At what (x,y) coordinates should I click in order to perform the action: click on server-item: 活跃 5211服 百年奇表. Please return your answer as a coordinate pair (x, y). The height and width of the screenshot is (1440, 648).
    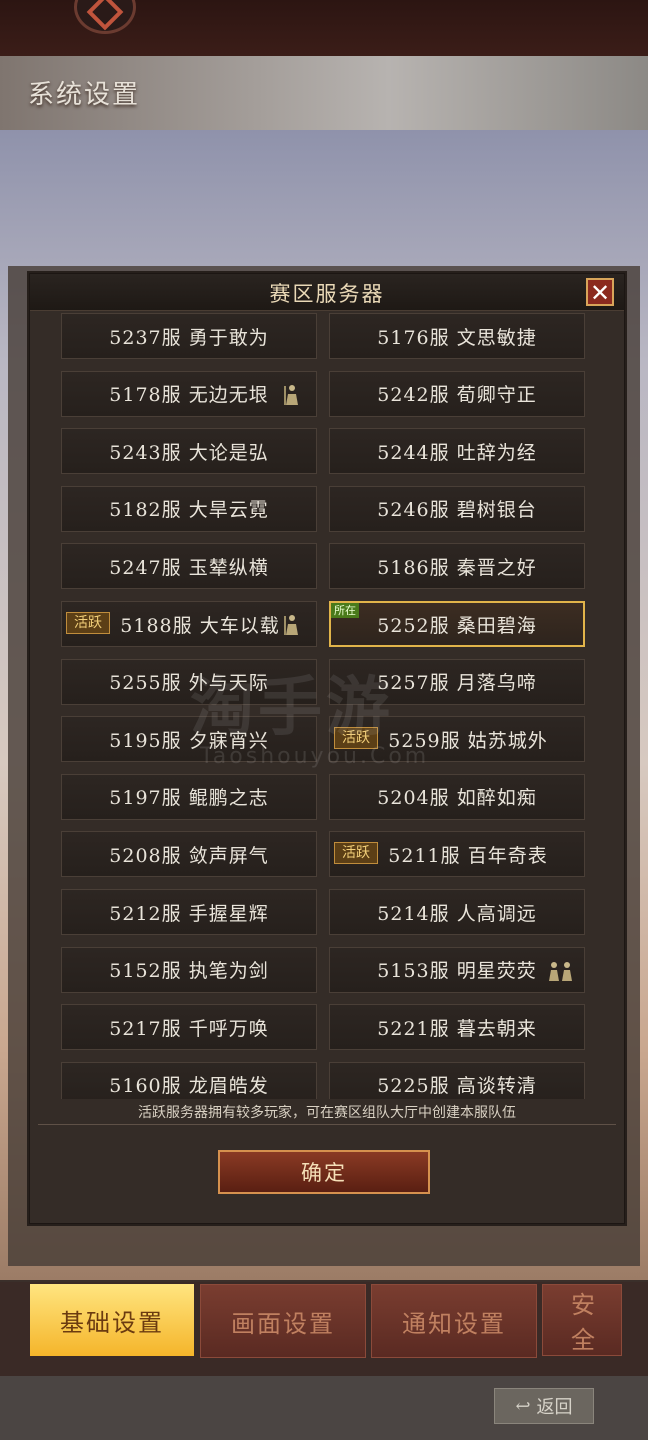
    Looking at the image, I should click on (457, 854).